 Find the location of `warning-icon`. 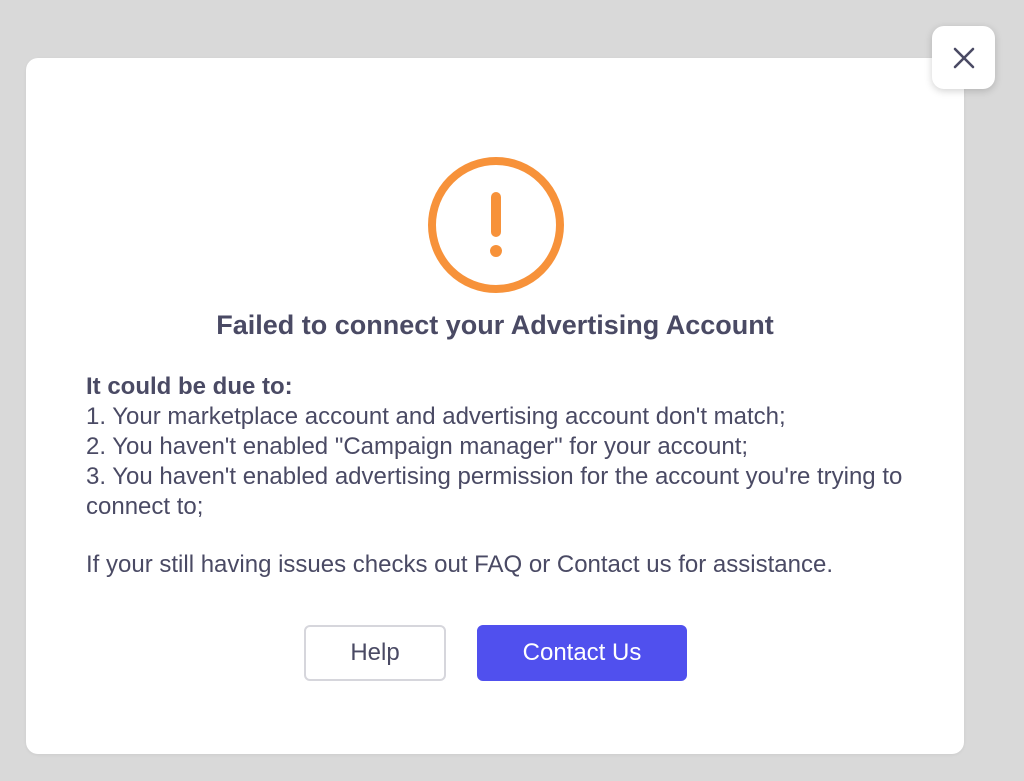

warning-icon is located at coordinates (496, 225).